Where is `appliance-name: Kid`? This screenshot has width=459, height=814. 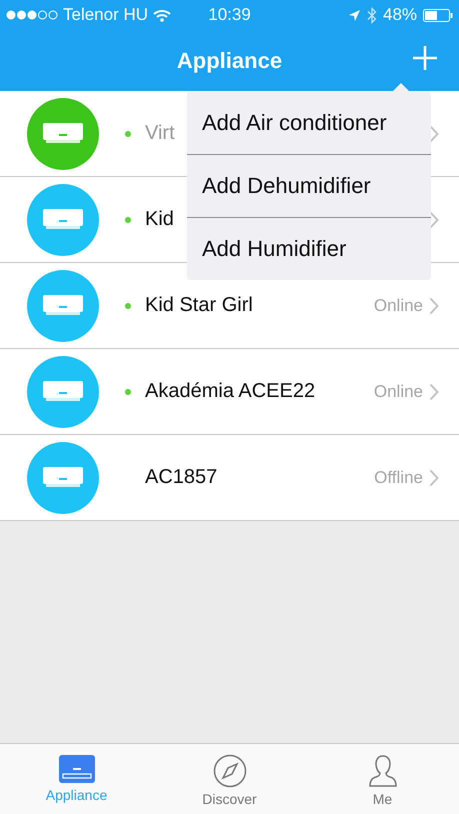
appliance-name: Kid is located at coordinates (159, 219).